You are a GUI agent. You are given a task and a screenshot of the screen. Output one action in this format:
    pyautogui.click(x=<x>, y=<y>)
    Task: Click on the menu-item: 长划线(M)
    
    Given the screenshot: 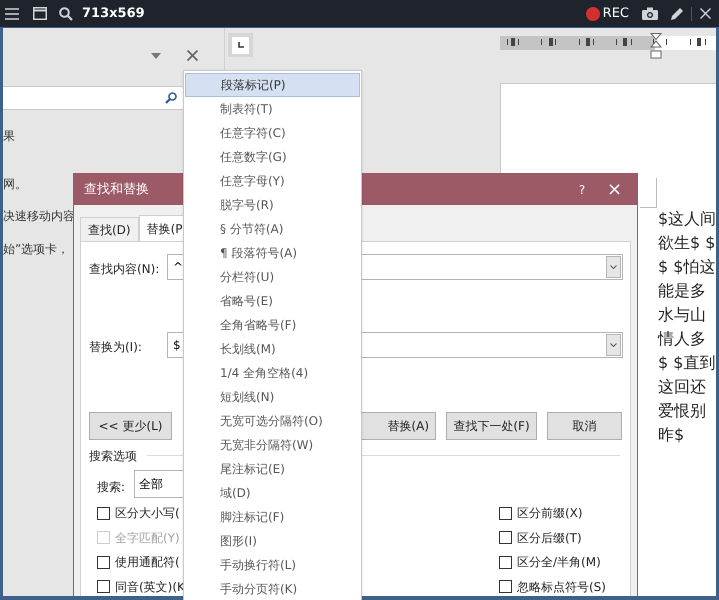 What is the action you would take?
    pyautogui.click(x=272, y=349)
    